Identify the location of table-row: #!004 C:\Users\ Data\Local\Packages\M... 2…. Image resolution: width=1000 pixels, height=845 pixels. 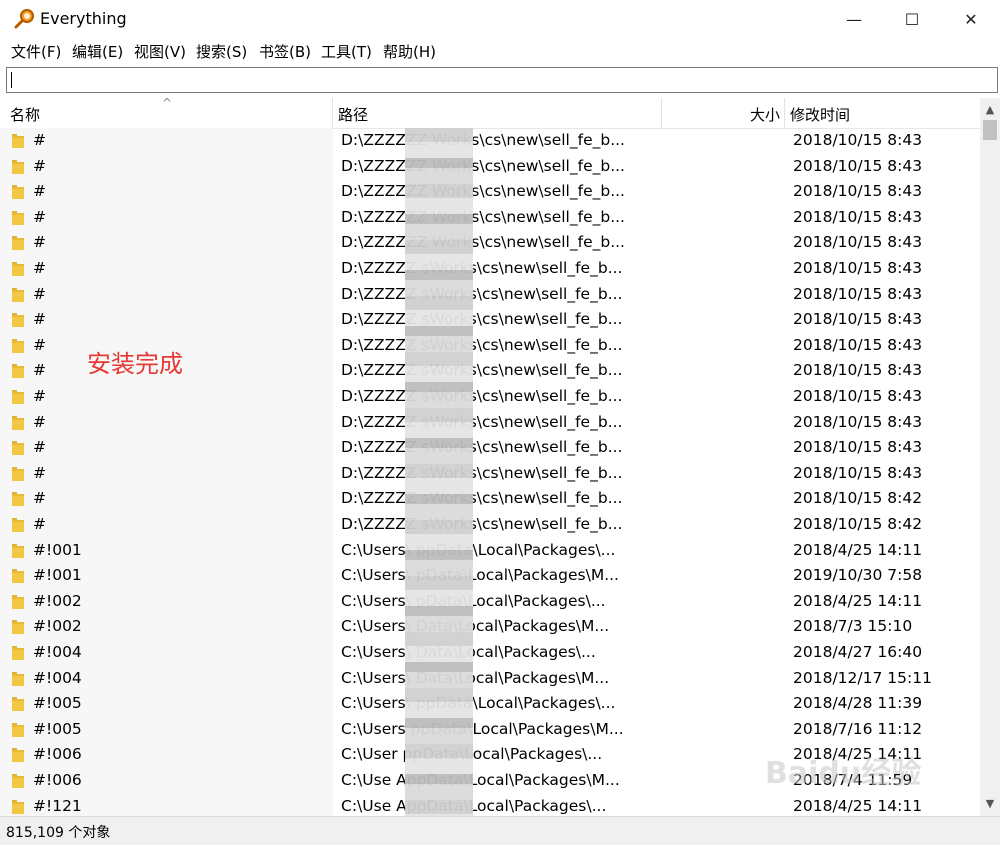
(490, 679).